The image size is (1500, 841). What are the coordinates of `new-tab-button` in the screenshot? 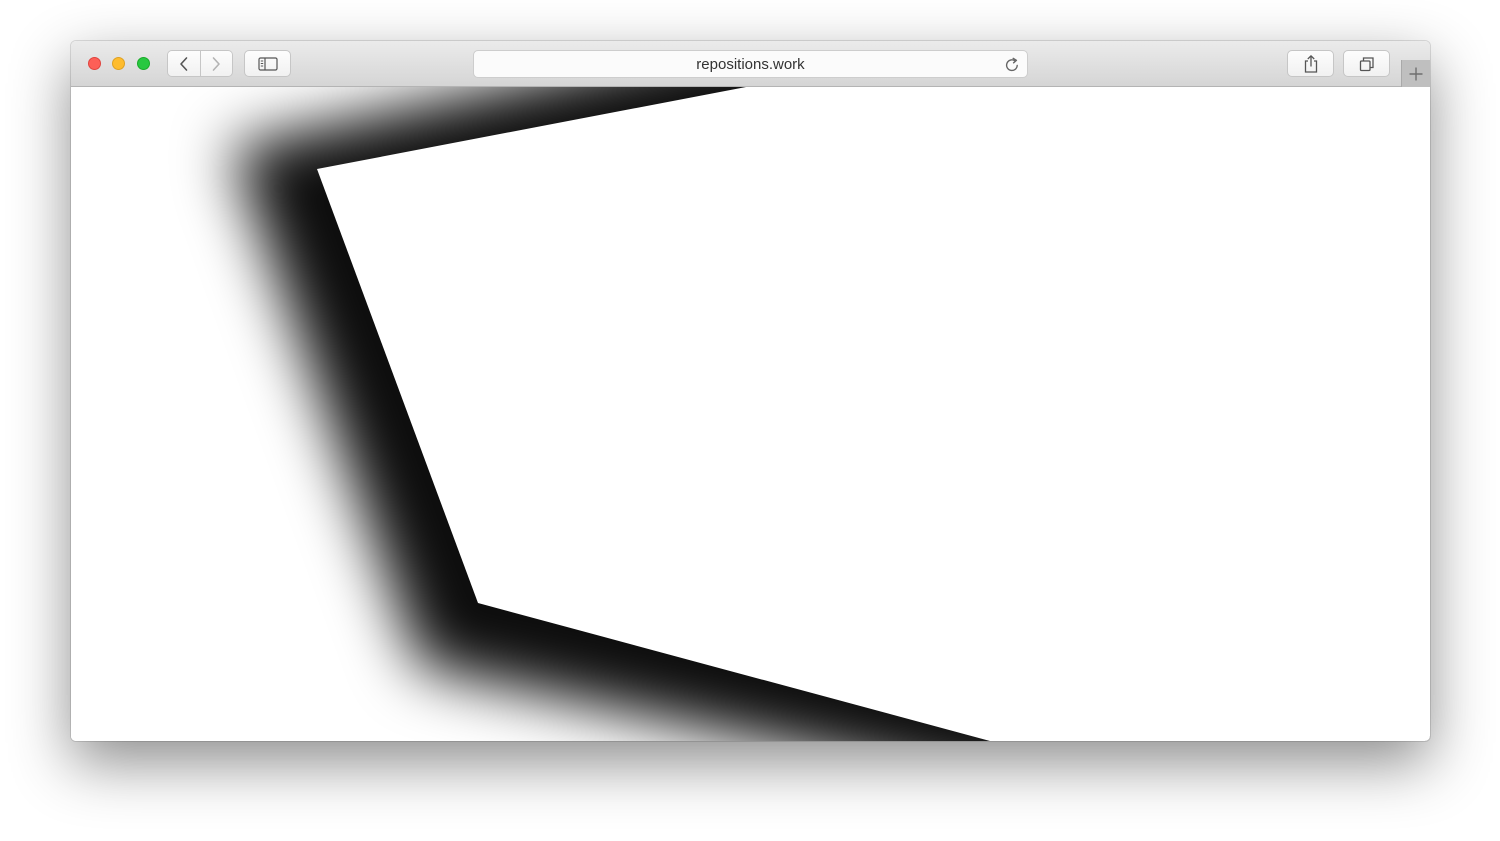 It's located at (1415, 73).